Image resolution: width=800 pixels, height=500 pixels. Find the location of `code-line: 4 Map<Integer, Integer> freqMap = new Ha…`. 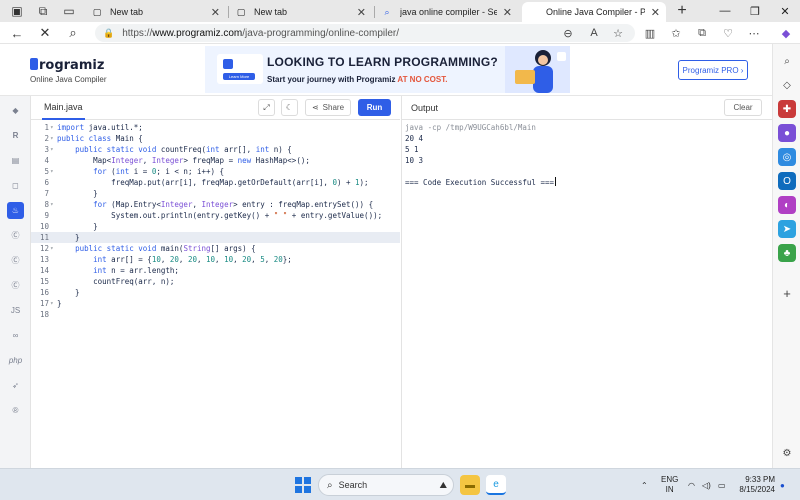

code-line: 4 Map<Integer, Integer> freqMap = new Ha… is located at coordinates (215, 160).